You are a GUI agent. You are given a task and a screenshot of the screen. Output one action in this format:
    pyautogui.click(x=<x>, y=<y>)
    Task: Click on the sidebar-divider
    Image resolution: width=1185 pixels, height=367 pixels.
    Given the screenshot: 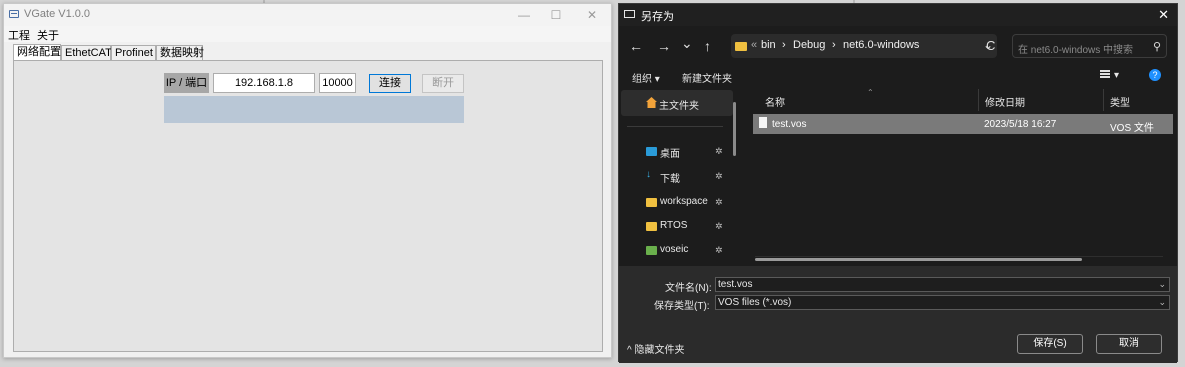 What is the action you would take?
    pyautogui.click(x=675, y=126)
    